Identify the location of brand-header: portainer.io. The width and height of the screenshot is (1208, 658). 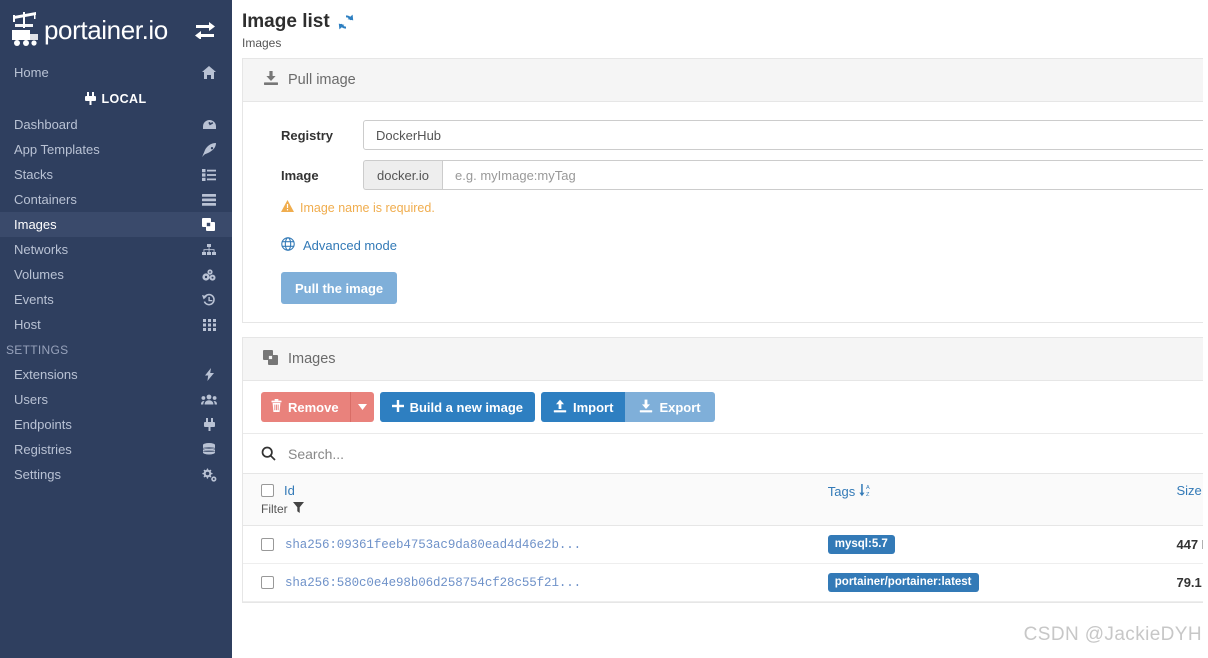
(116, 30).